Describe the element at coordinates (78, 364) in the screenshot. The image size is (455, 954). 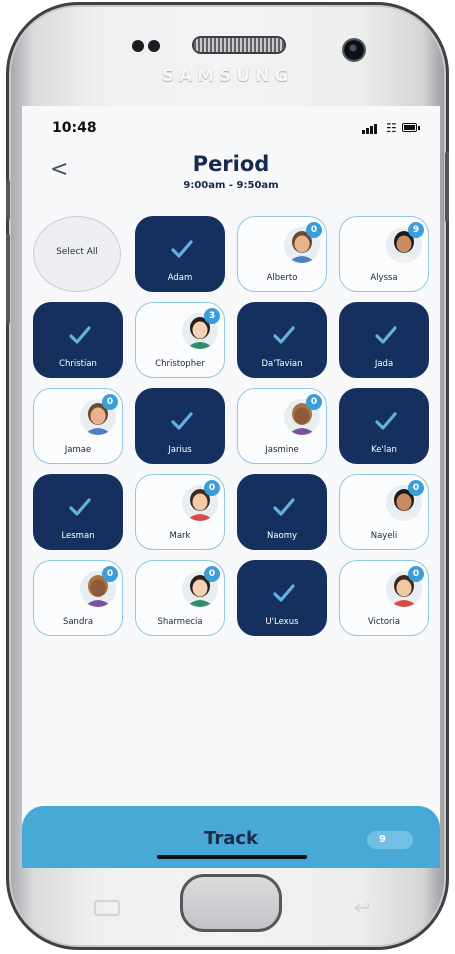
I see `student-name: Christian` at that location.